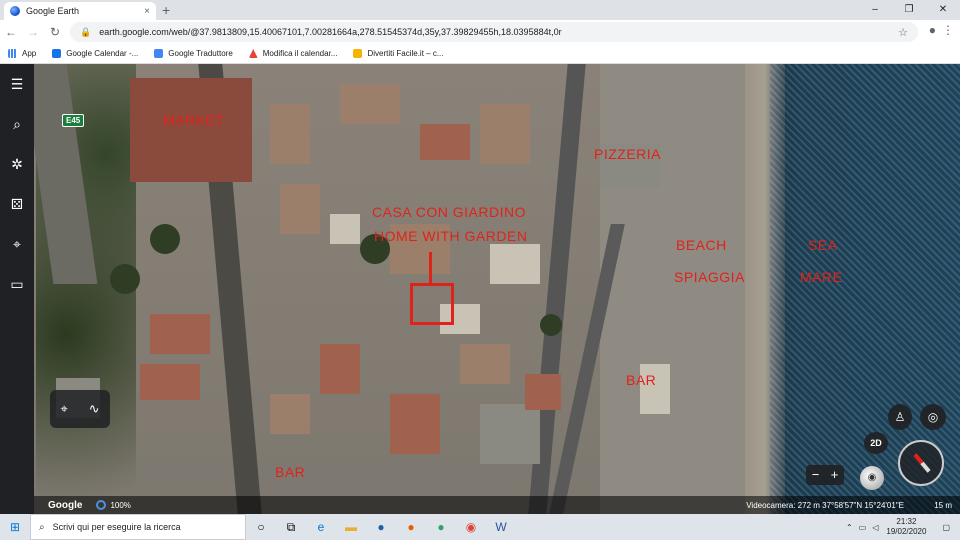 This screenshot has height=540, width=960. What do you see at coordinates (17, 244) in the screenshot?
I see `projects-pin-icon: ⌖` at bounding box center [17, 244].